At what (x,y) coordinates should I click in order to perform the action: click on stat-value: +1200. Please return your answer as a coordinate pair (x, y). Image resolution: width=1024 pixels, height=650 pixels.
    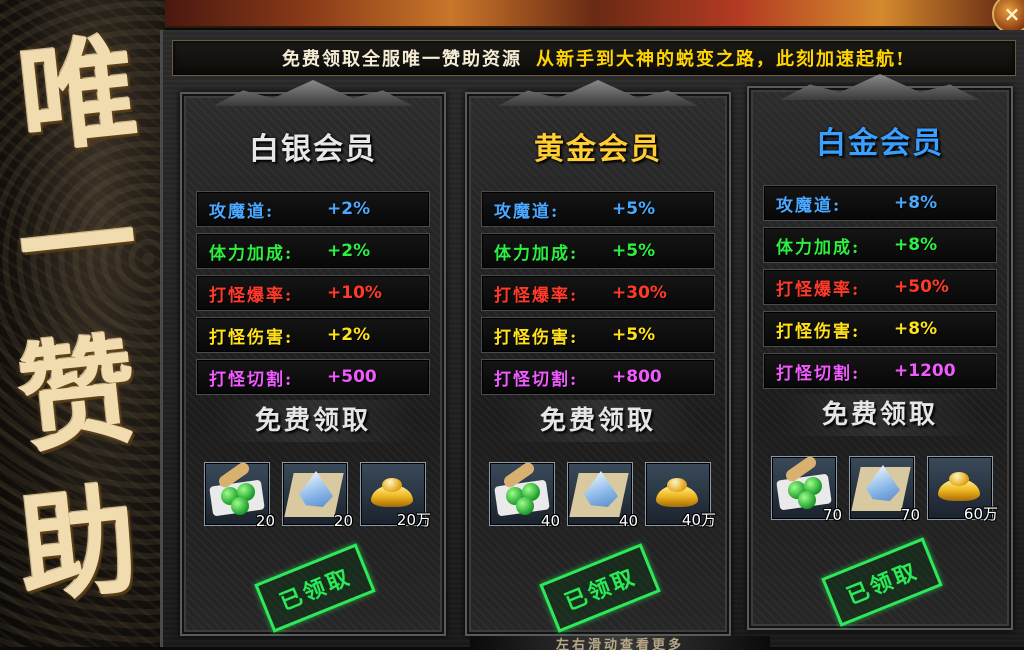
    Looking at the image, I should click on (925, 371).